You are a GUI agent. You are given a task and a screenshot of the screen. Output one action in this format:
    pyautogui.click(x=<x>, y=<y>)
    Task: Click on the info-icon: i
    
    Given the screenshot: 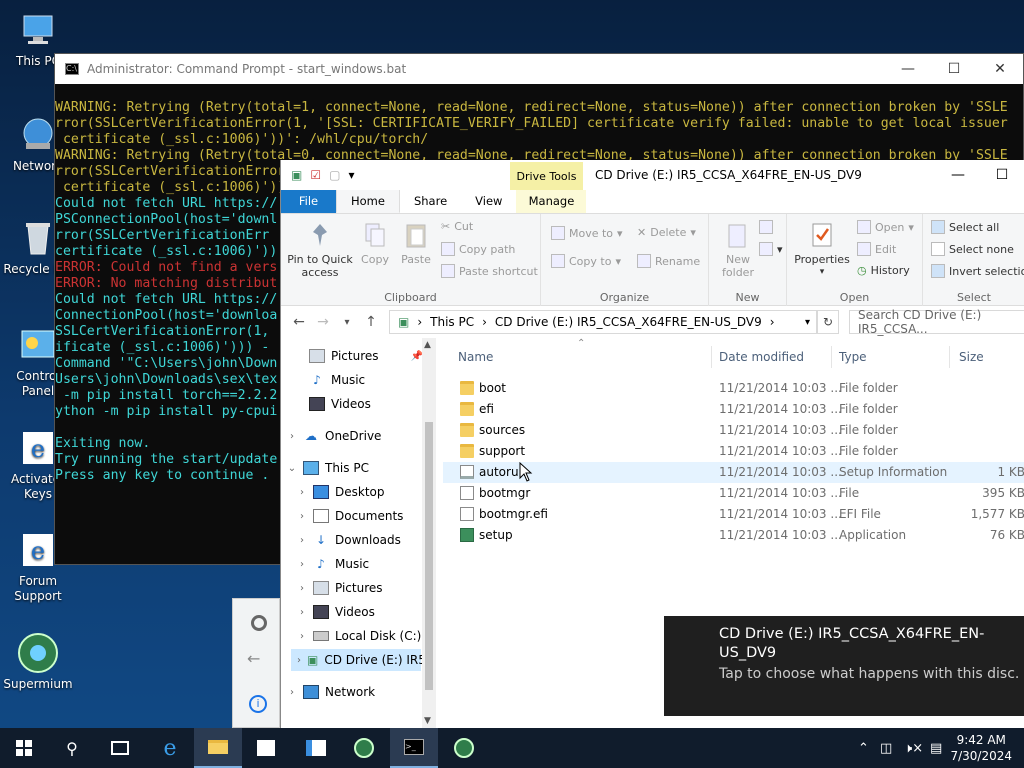 What is the action you would take?
    pyautogui.click(x=258, y=704)
    